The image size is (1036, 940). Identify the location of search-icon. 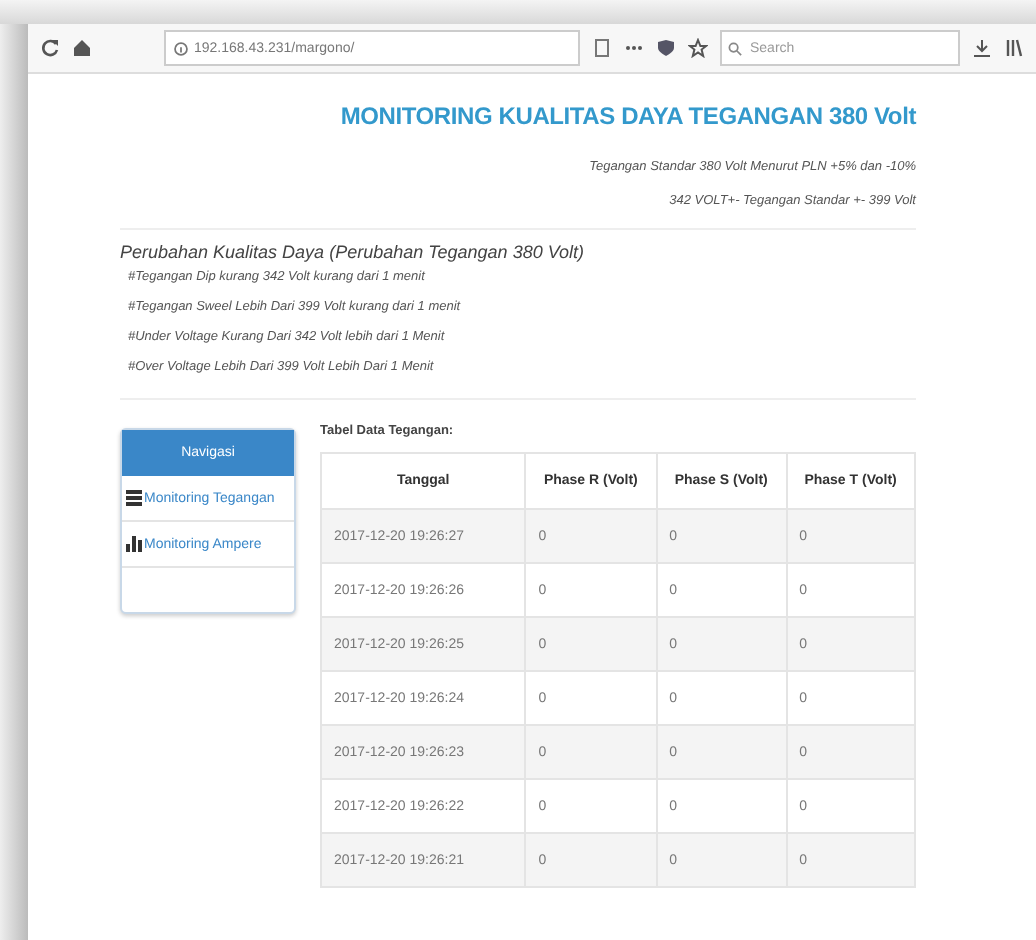
(735, 48).